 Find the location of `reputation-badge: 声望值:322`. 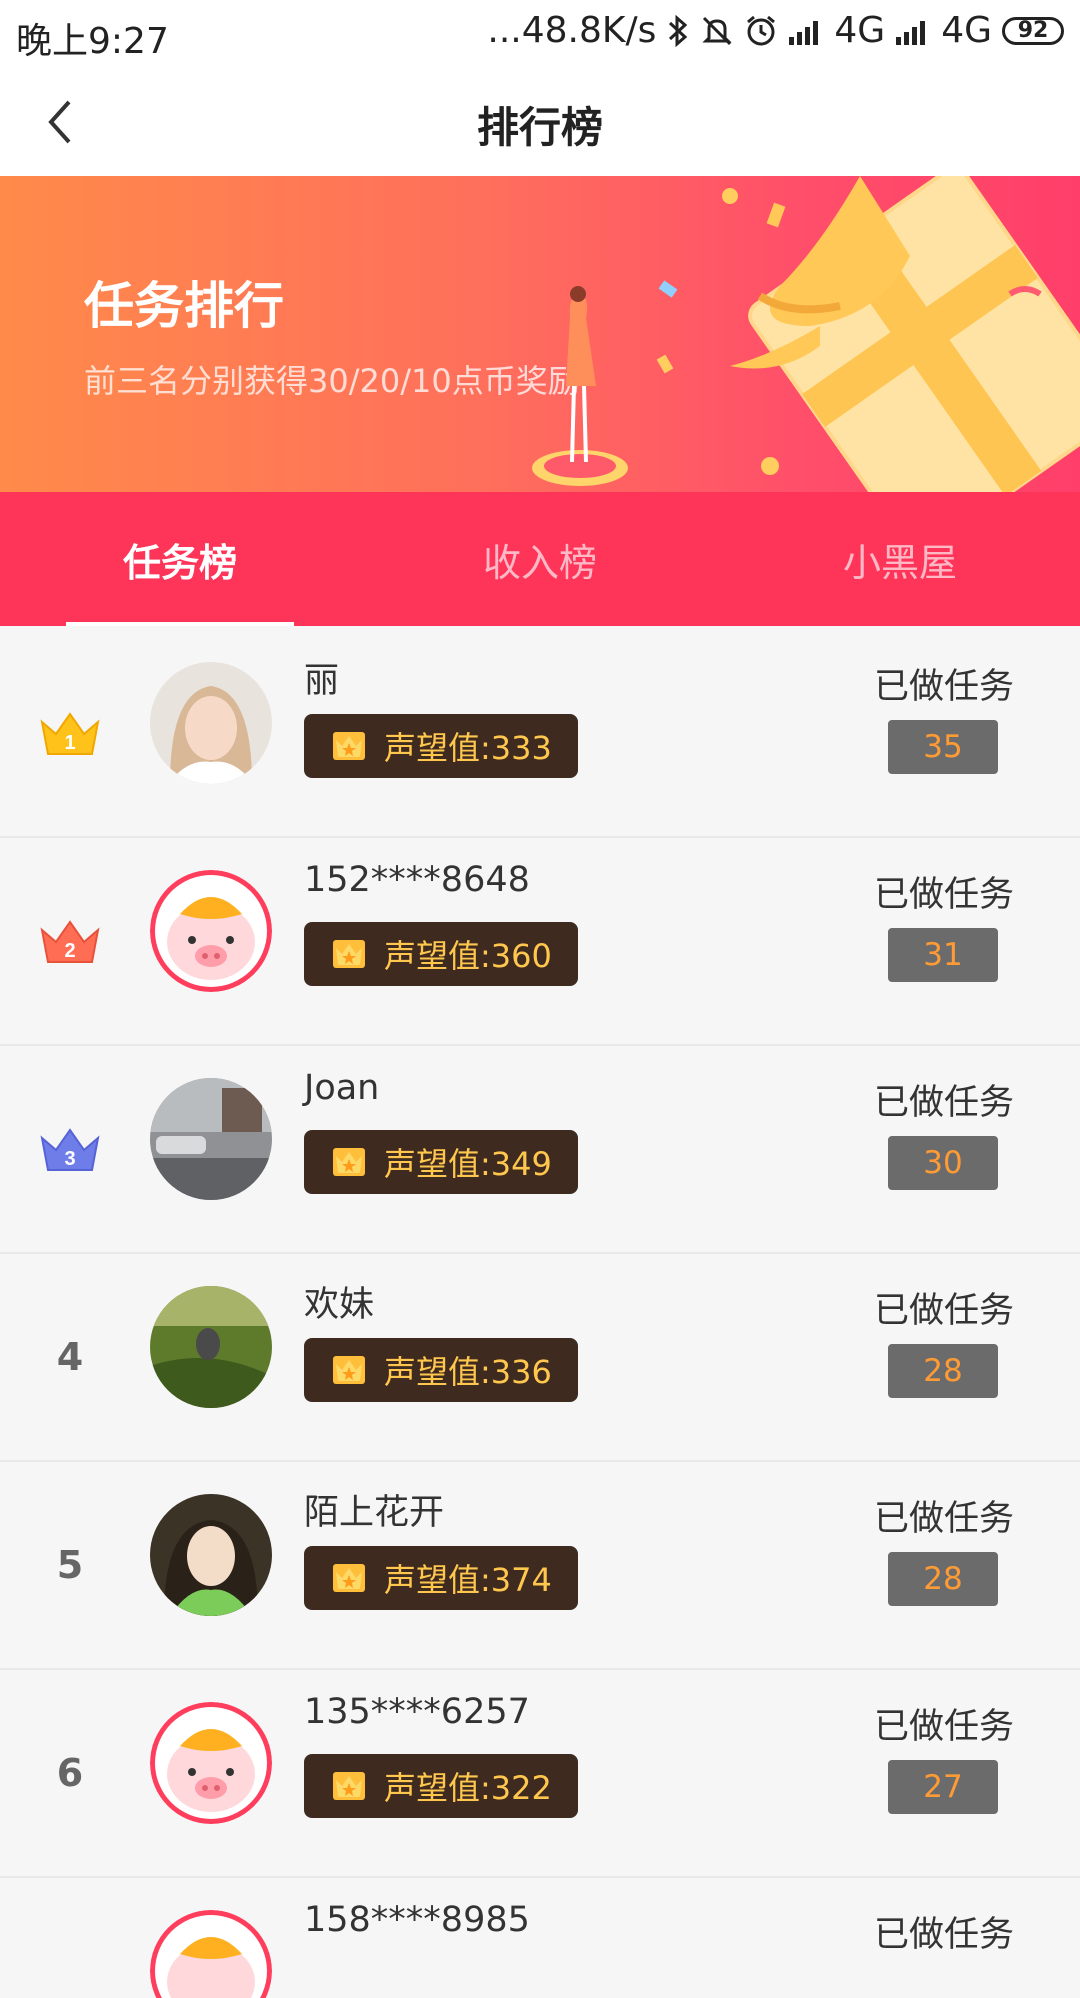

reputation-badge: 声望值:322 is located at coordinates (441, 1786).